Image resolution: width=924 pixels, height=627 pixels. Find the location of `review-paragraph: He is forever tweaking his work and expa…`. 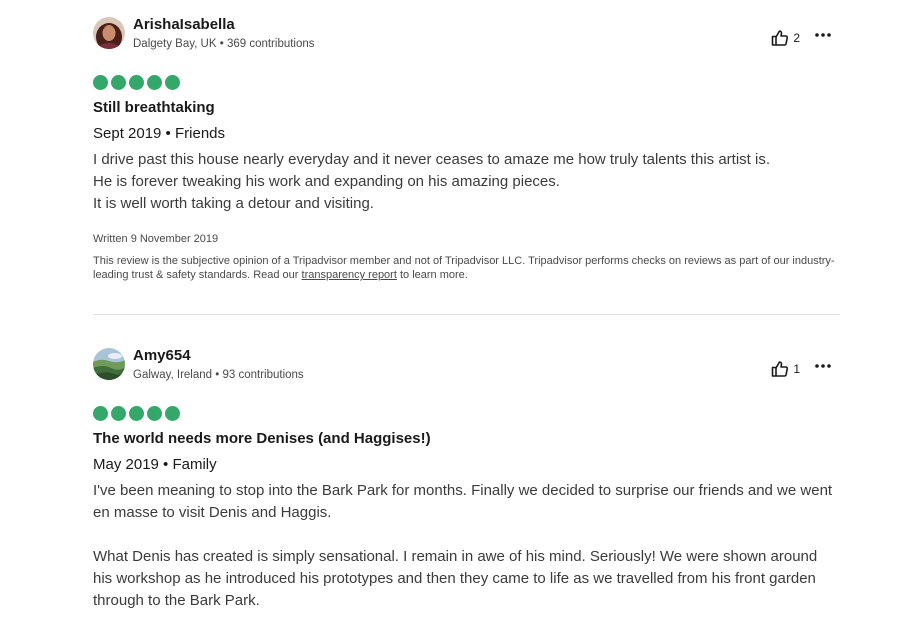

review-paragraph: He is forever tweaking his work and expa… is located at coordinates (326, 181).